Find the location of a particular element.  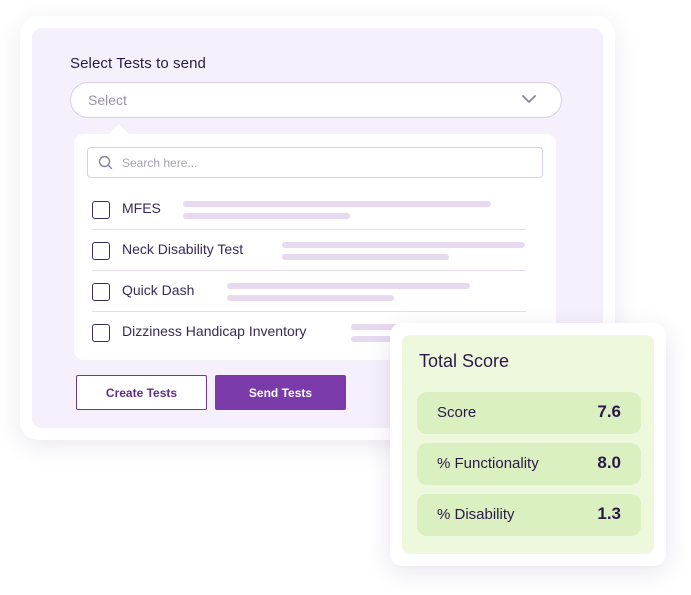

list-item-label: Neck Disability Test is located at coordinates (183, 249).